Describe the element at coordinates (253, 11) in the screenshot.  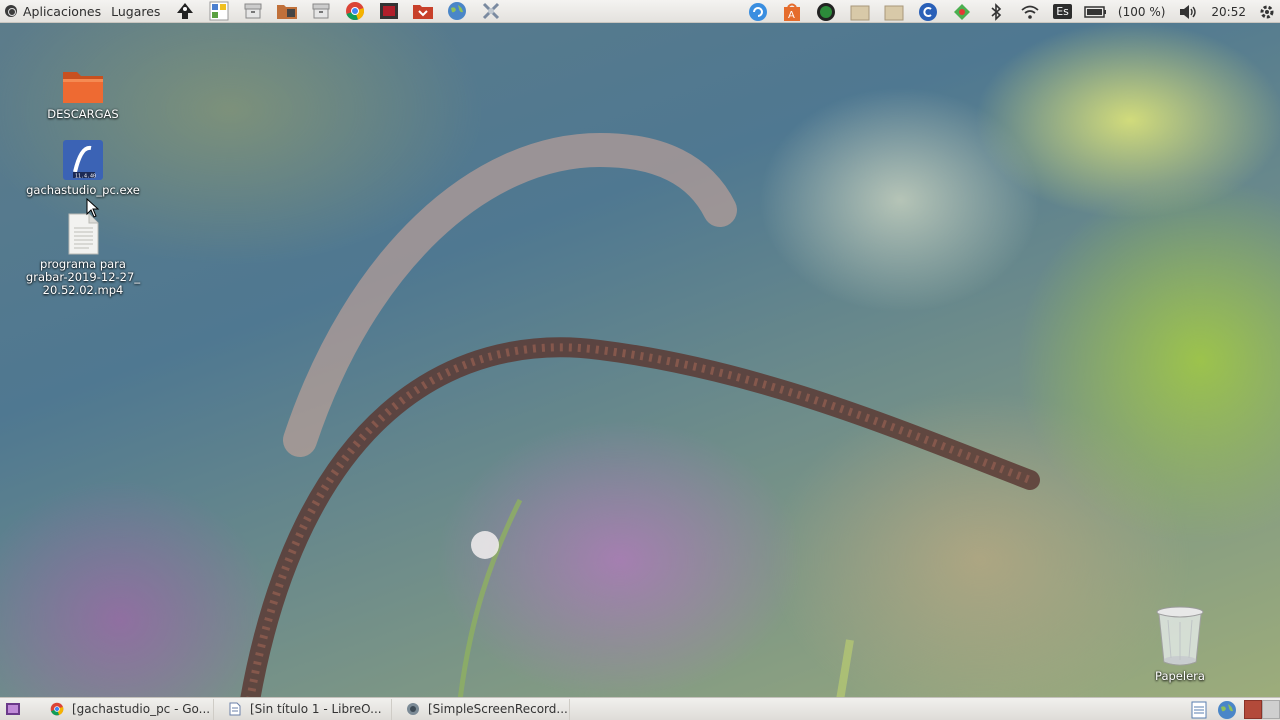
I see `archive-icon` at that location.